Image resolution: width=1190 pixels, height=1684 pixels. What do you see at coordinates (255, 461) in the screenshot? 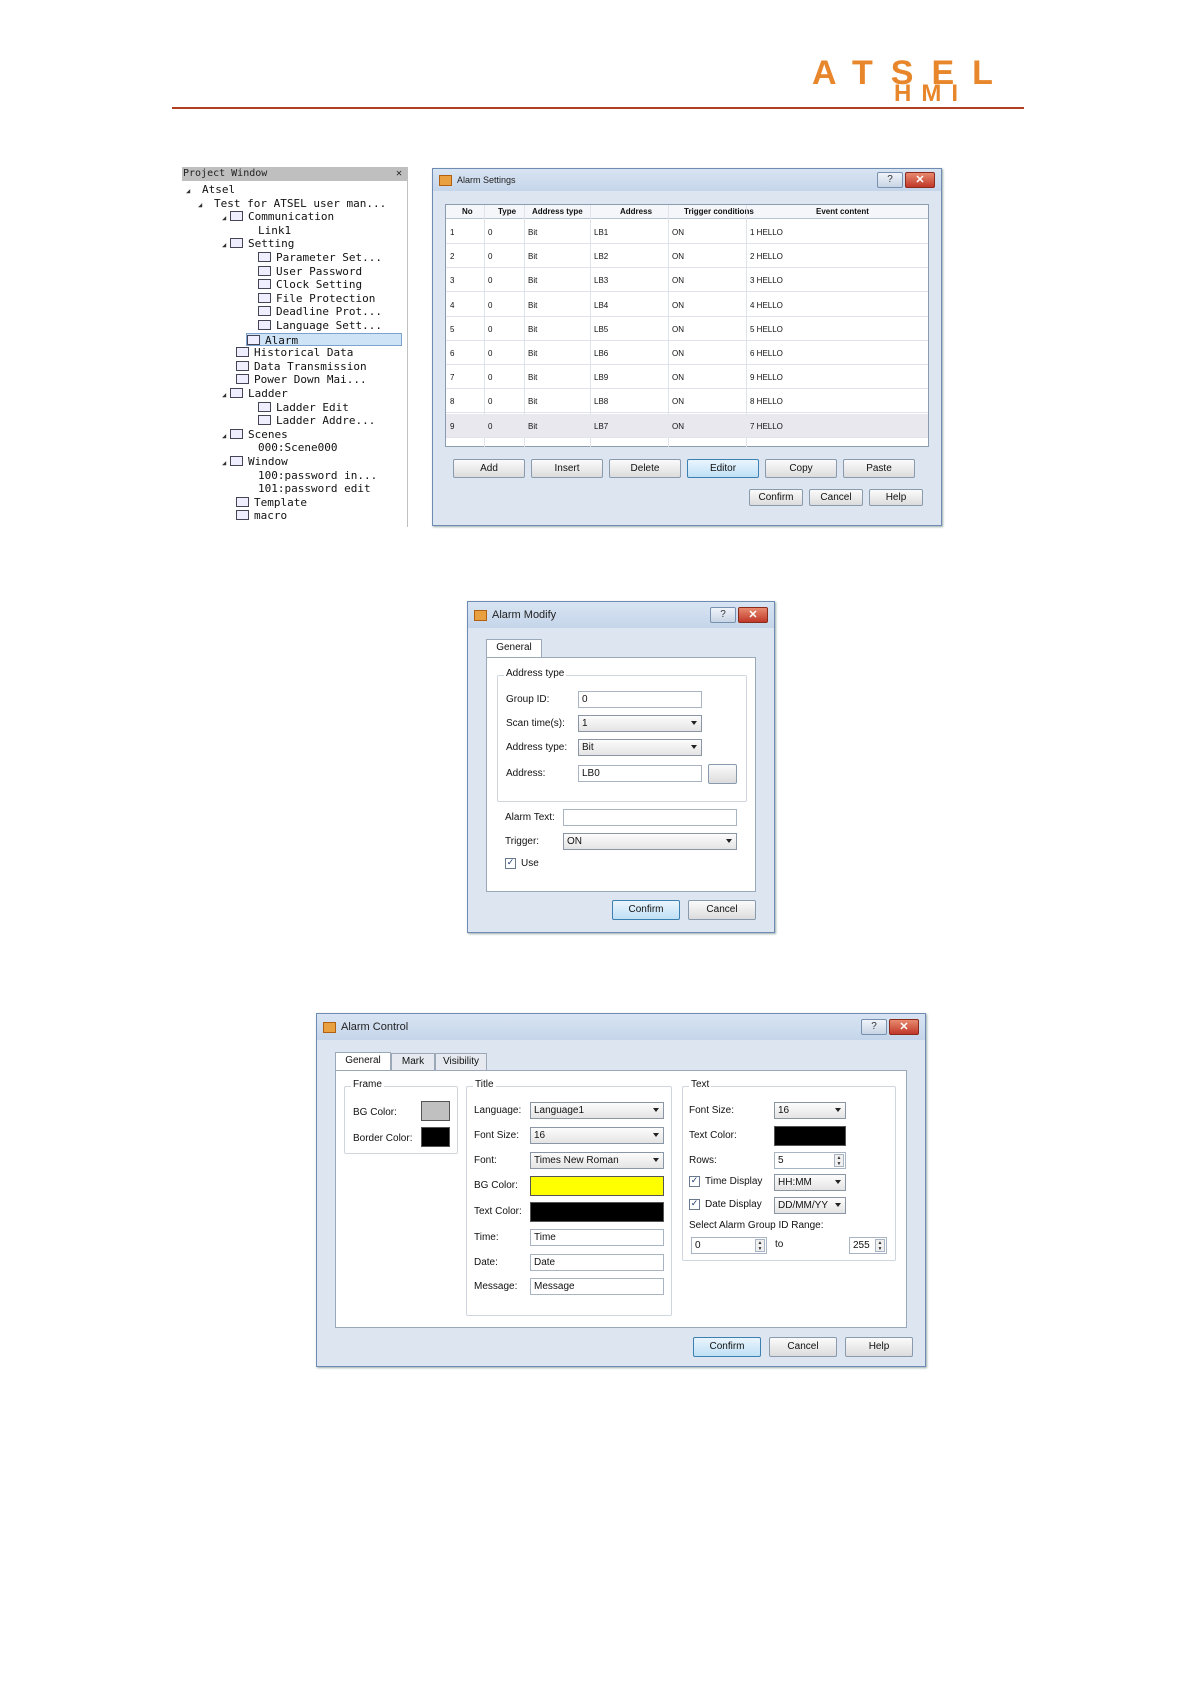
I see `tree-item: ◢ Window` at bounding box center [255, 461].